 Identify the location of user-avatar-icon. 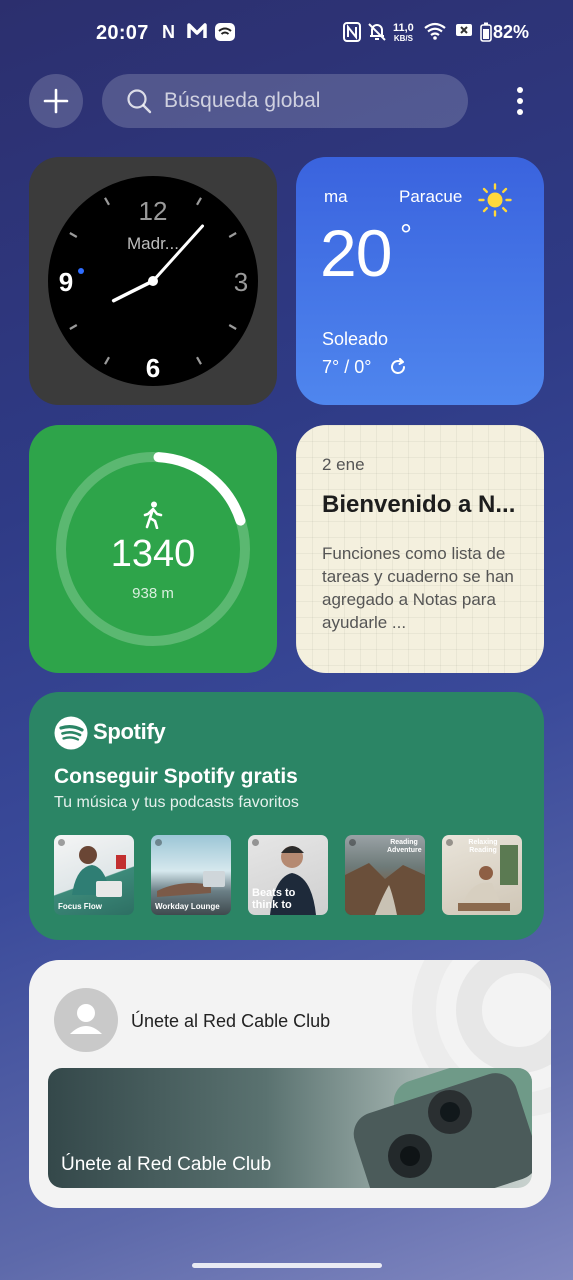
(86, 1019).